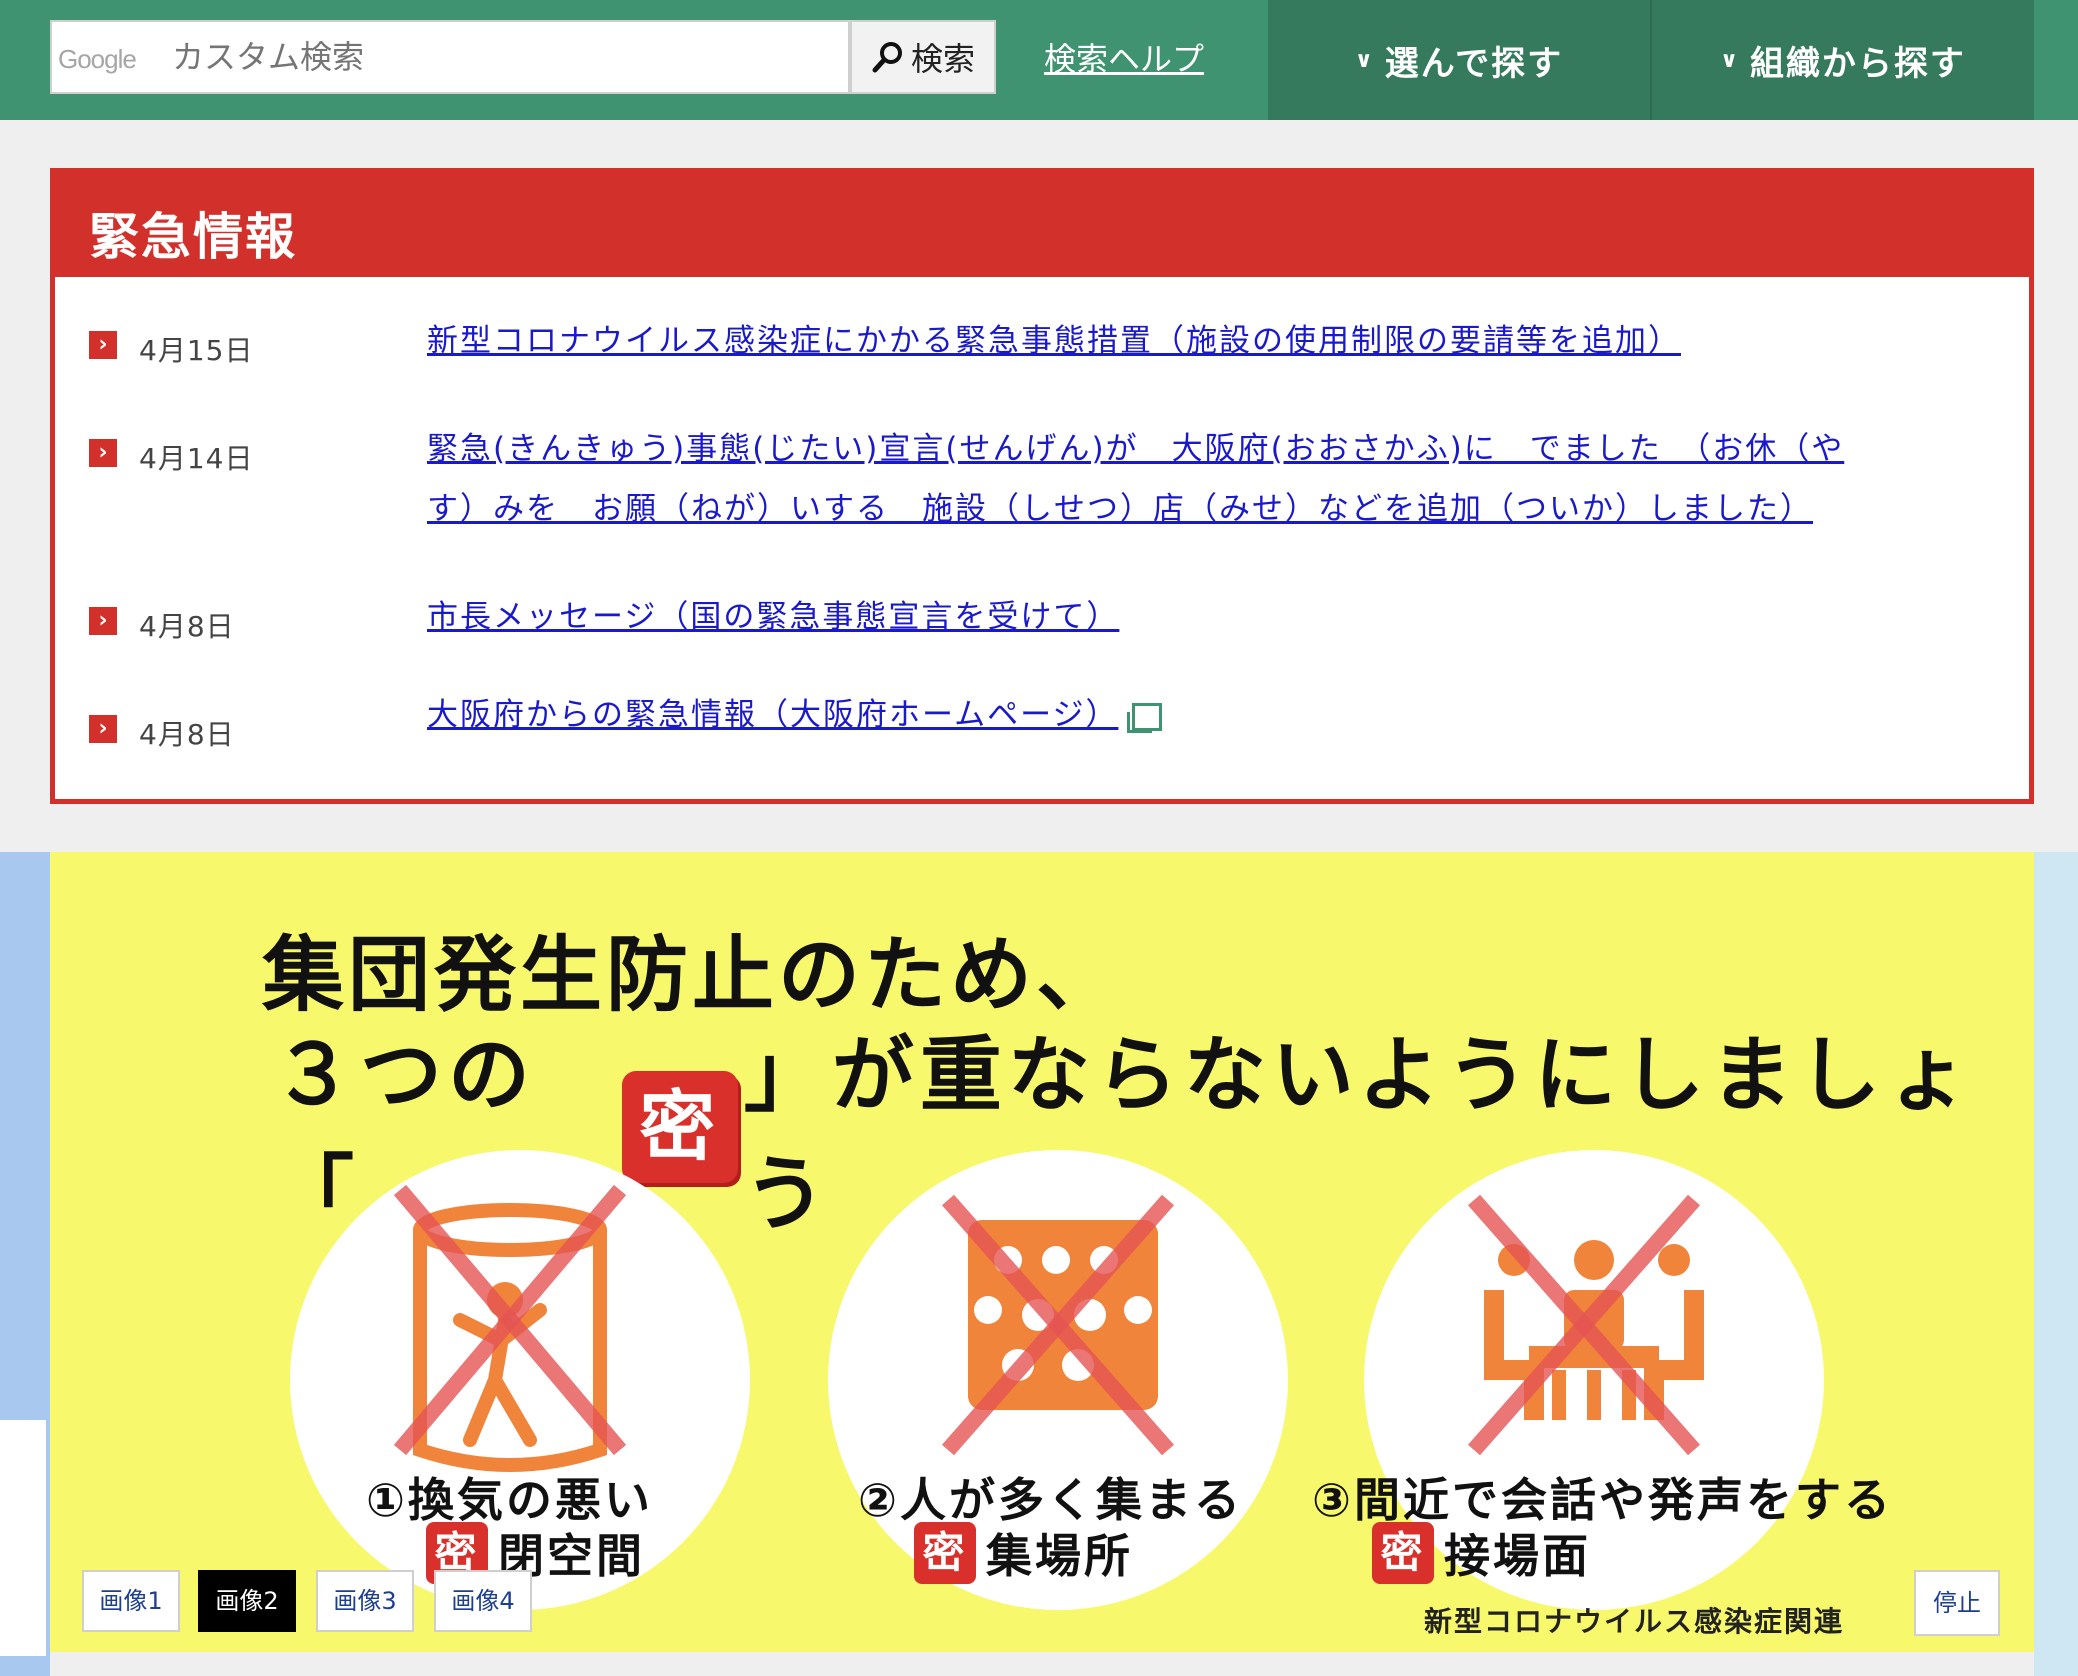 This screenshot has width=2078, height=1676. I want to click on item-link: 新型コロナウイルス感染症にかかる緊急事態措置（施設の使用制限の要請等を追加）, so click(1054, 341).